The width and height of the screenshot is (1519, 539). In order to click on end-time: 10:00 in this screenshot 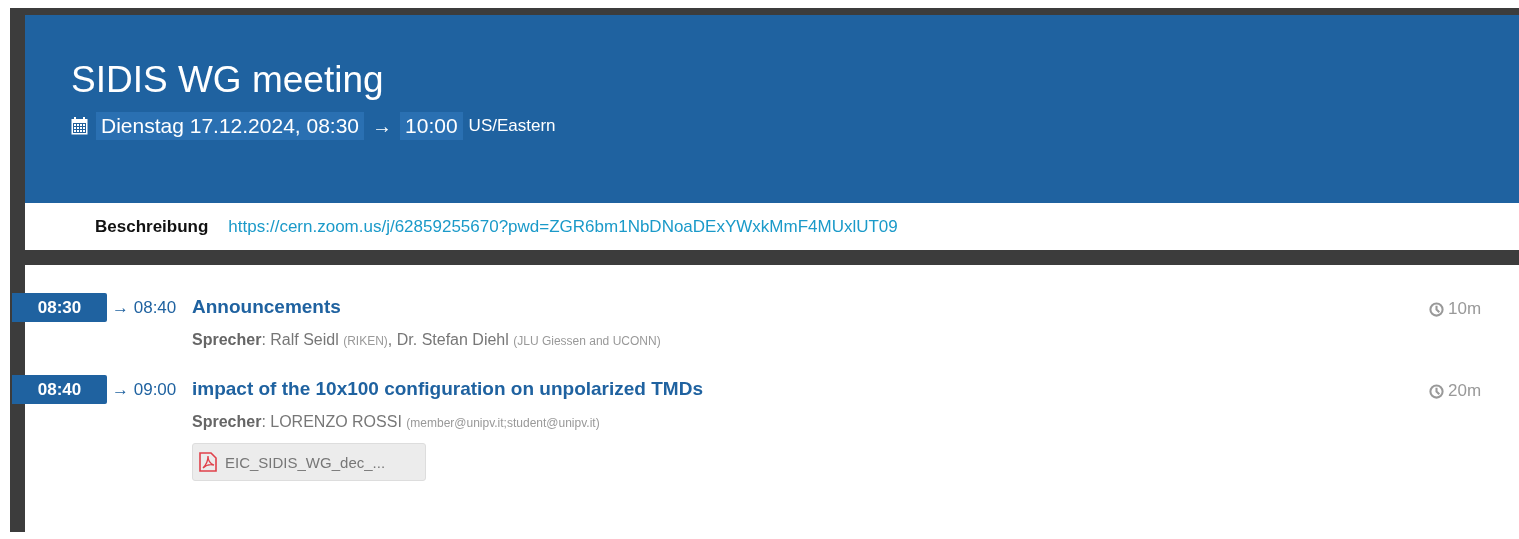, I will do `click(431, 126)`.